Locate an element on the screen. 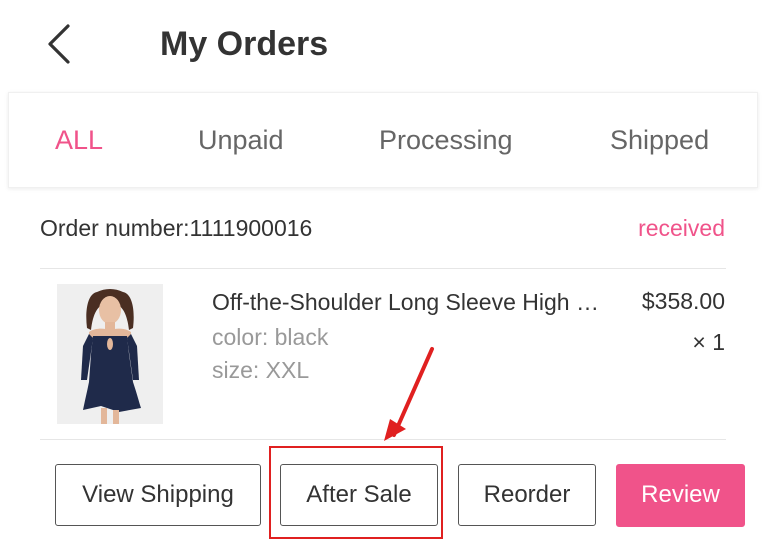 This screenshot has height=553, width=768. chevron-left-icon is located at coordinates (59, 44).